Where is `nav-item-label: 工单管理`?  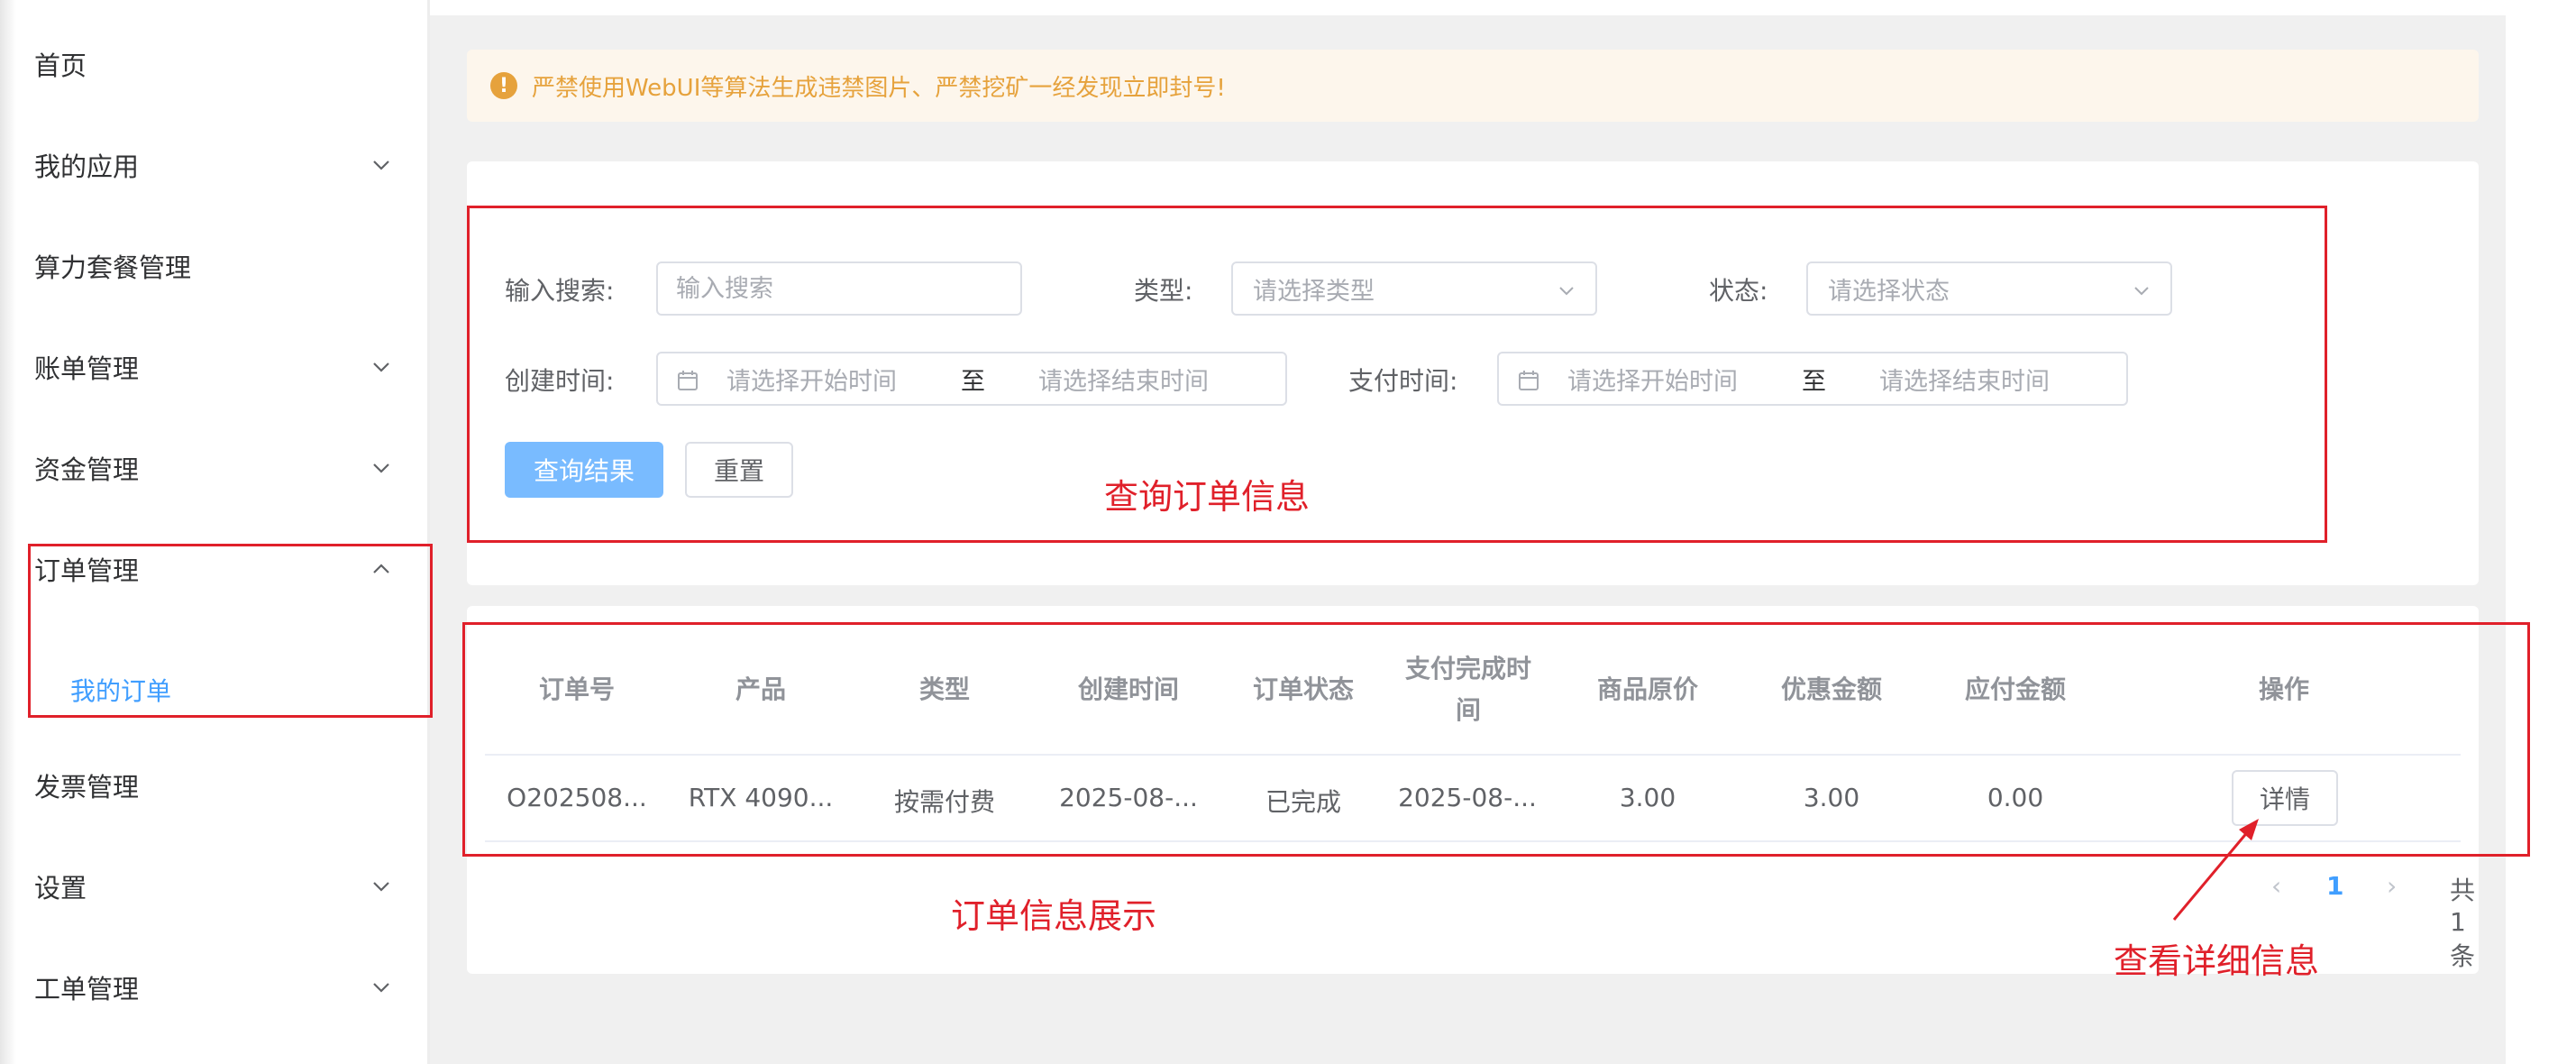
nav-item-label: 工单管理 is located at coordinates (87, 989).